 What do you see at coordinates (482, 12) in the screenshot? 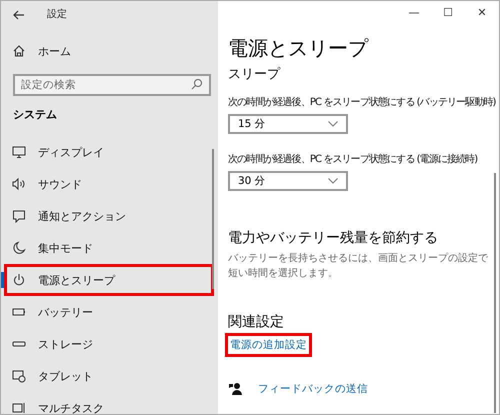
I see `window-control: ✕` at bounding box center [482, 12].